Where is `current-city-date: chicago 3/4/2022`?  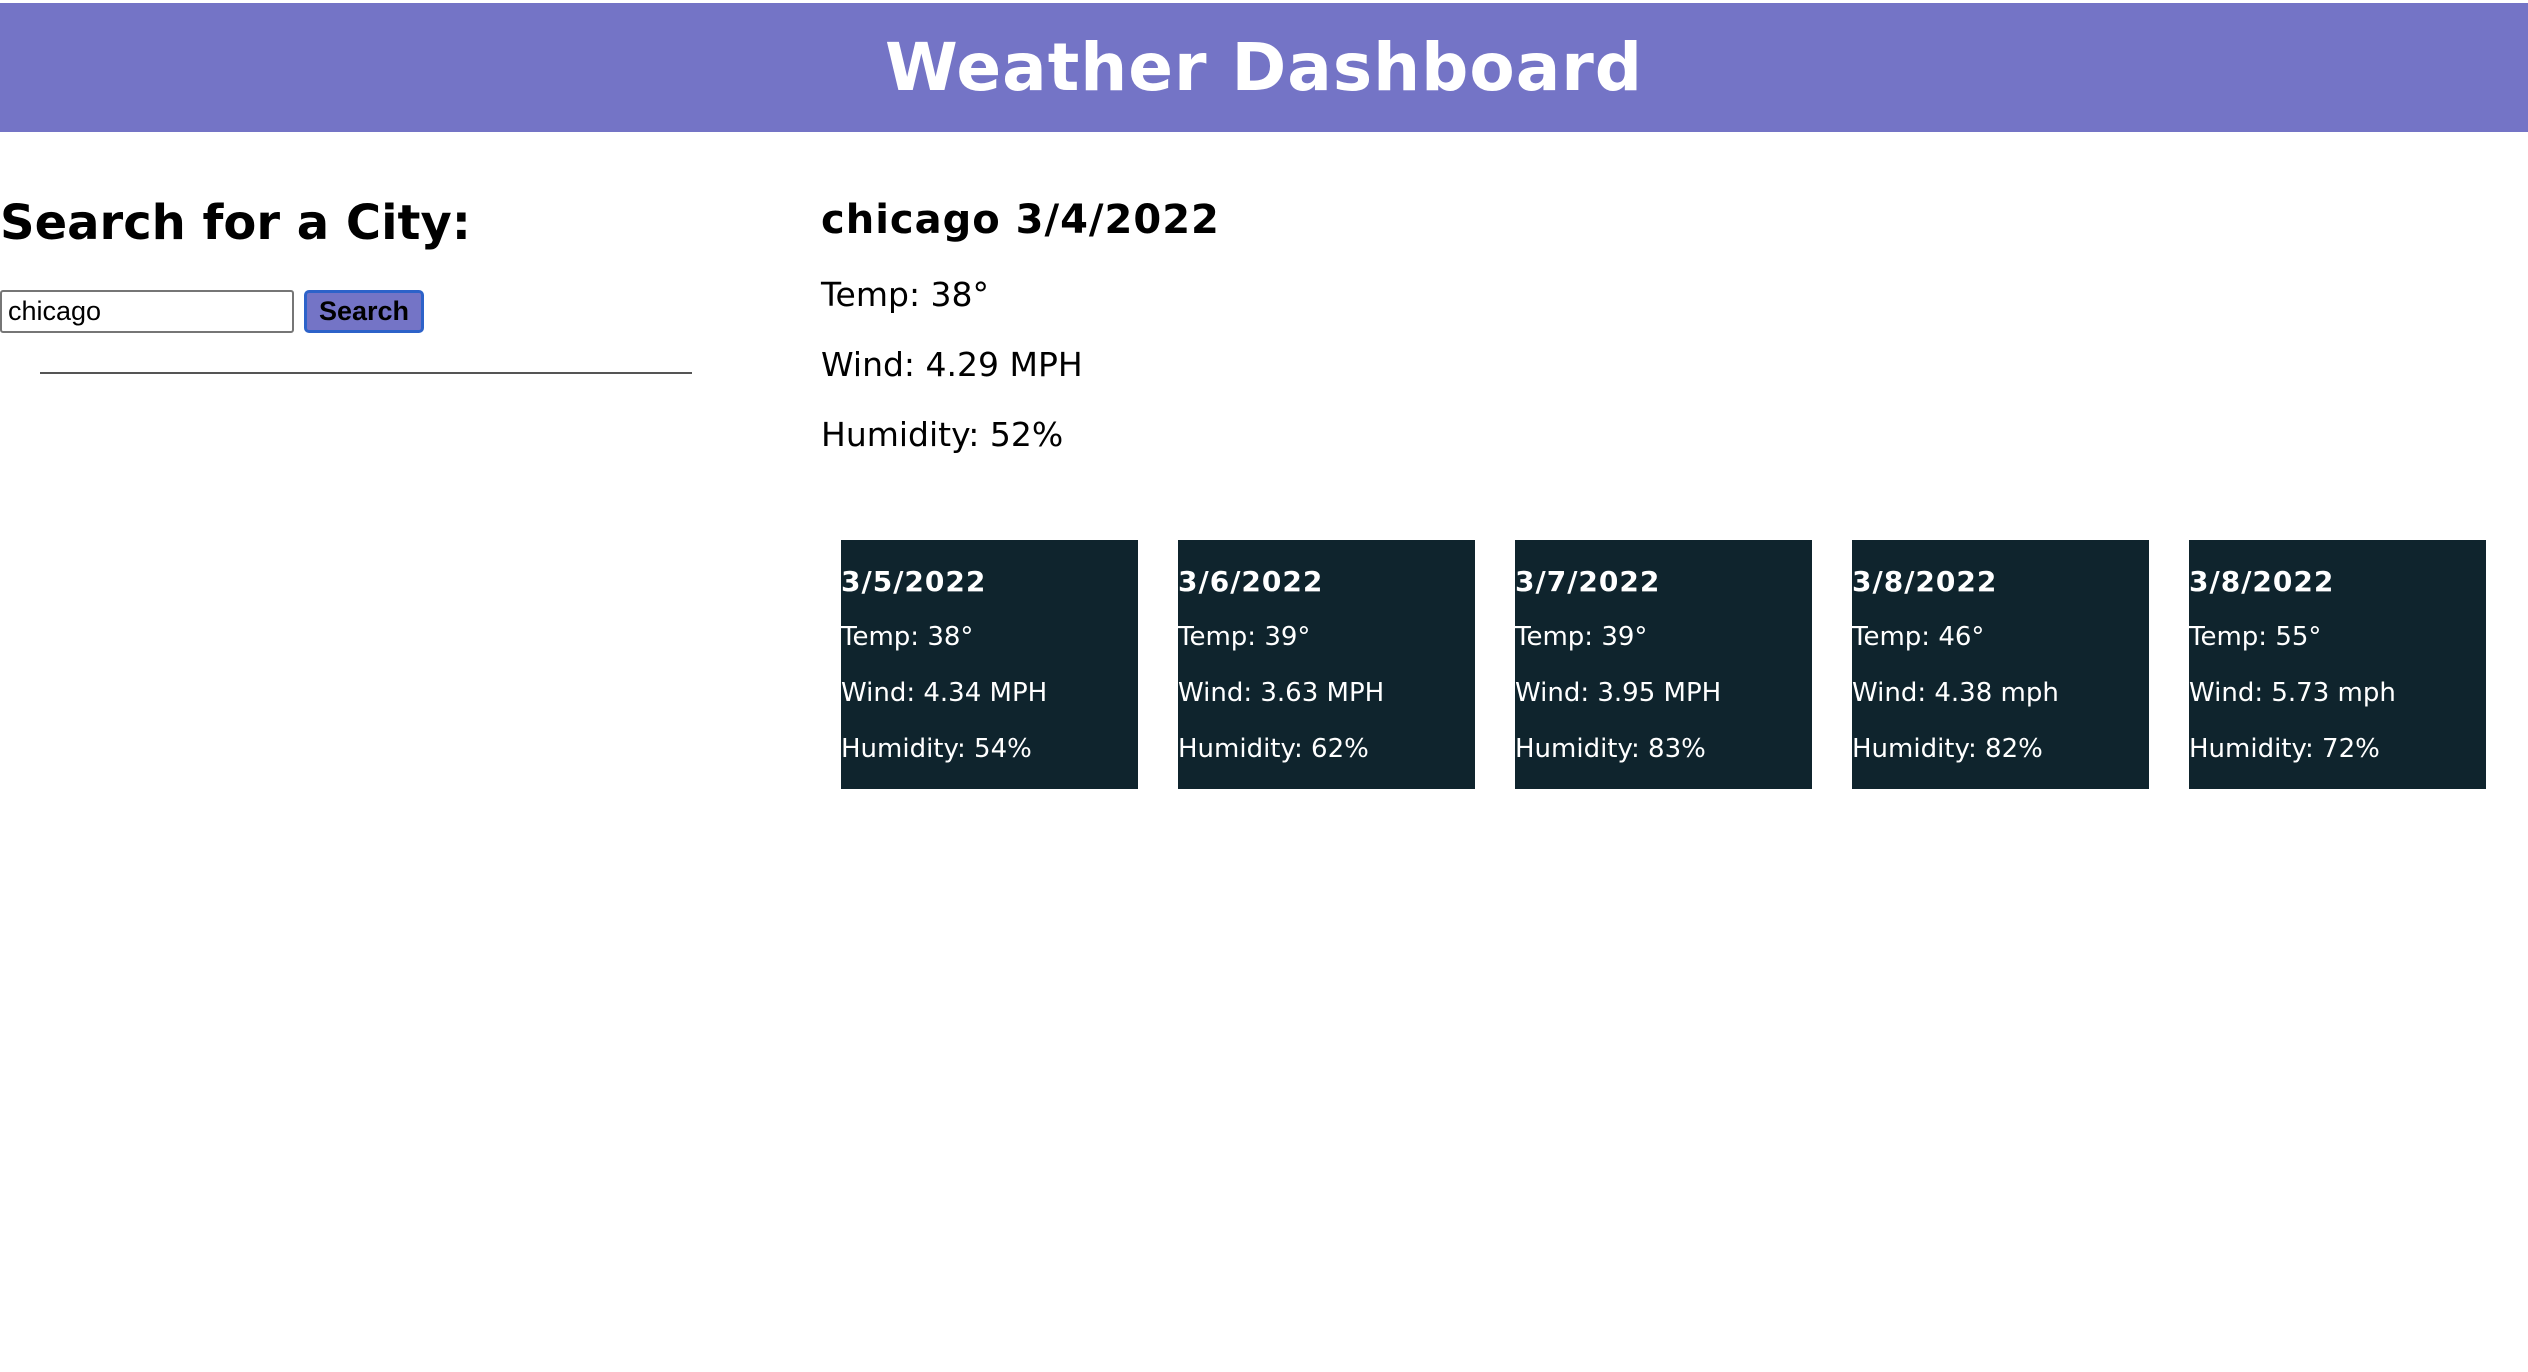
current-city-date: chicago 3/4/2022 is located at coordinates (1020, 220).